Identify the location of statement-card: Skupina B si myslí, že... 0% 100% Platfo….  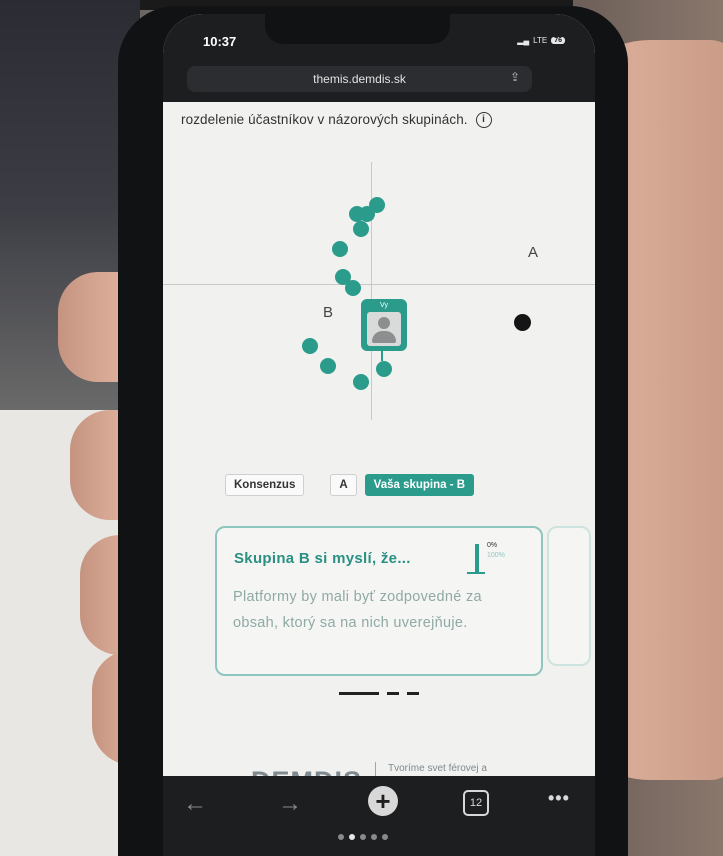
(379, 601).